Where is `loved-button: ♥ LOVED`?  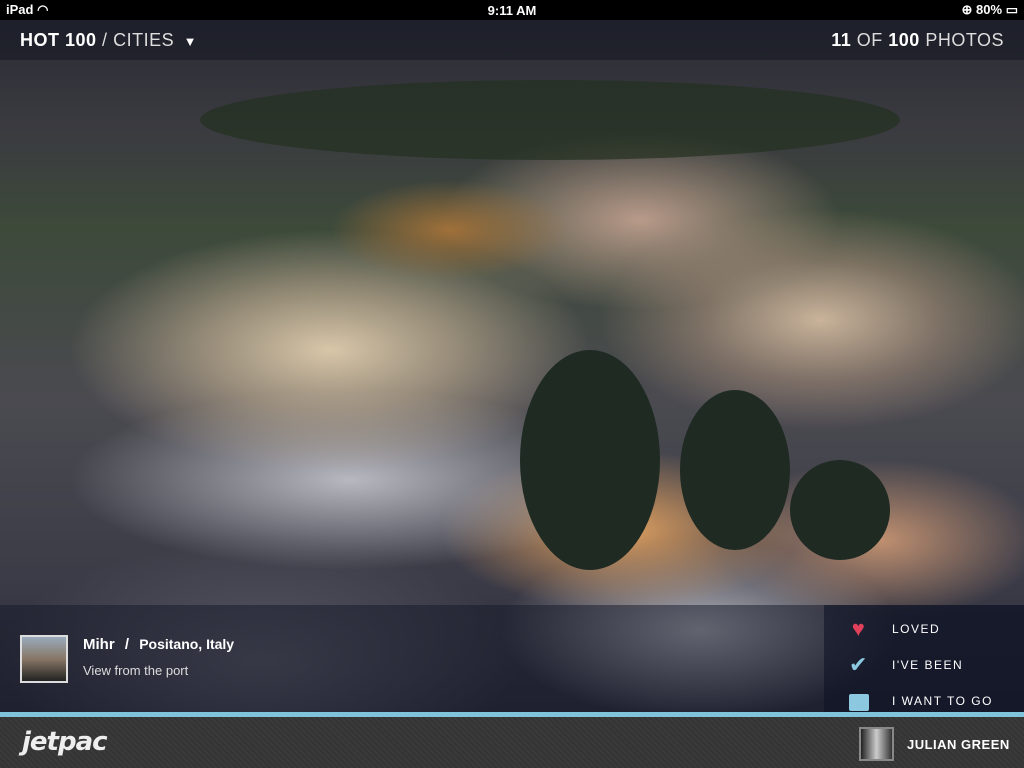 loved-button: ♥ LOVED is located at coordinates (924, 629).